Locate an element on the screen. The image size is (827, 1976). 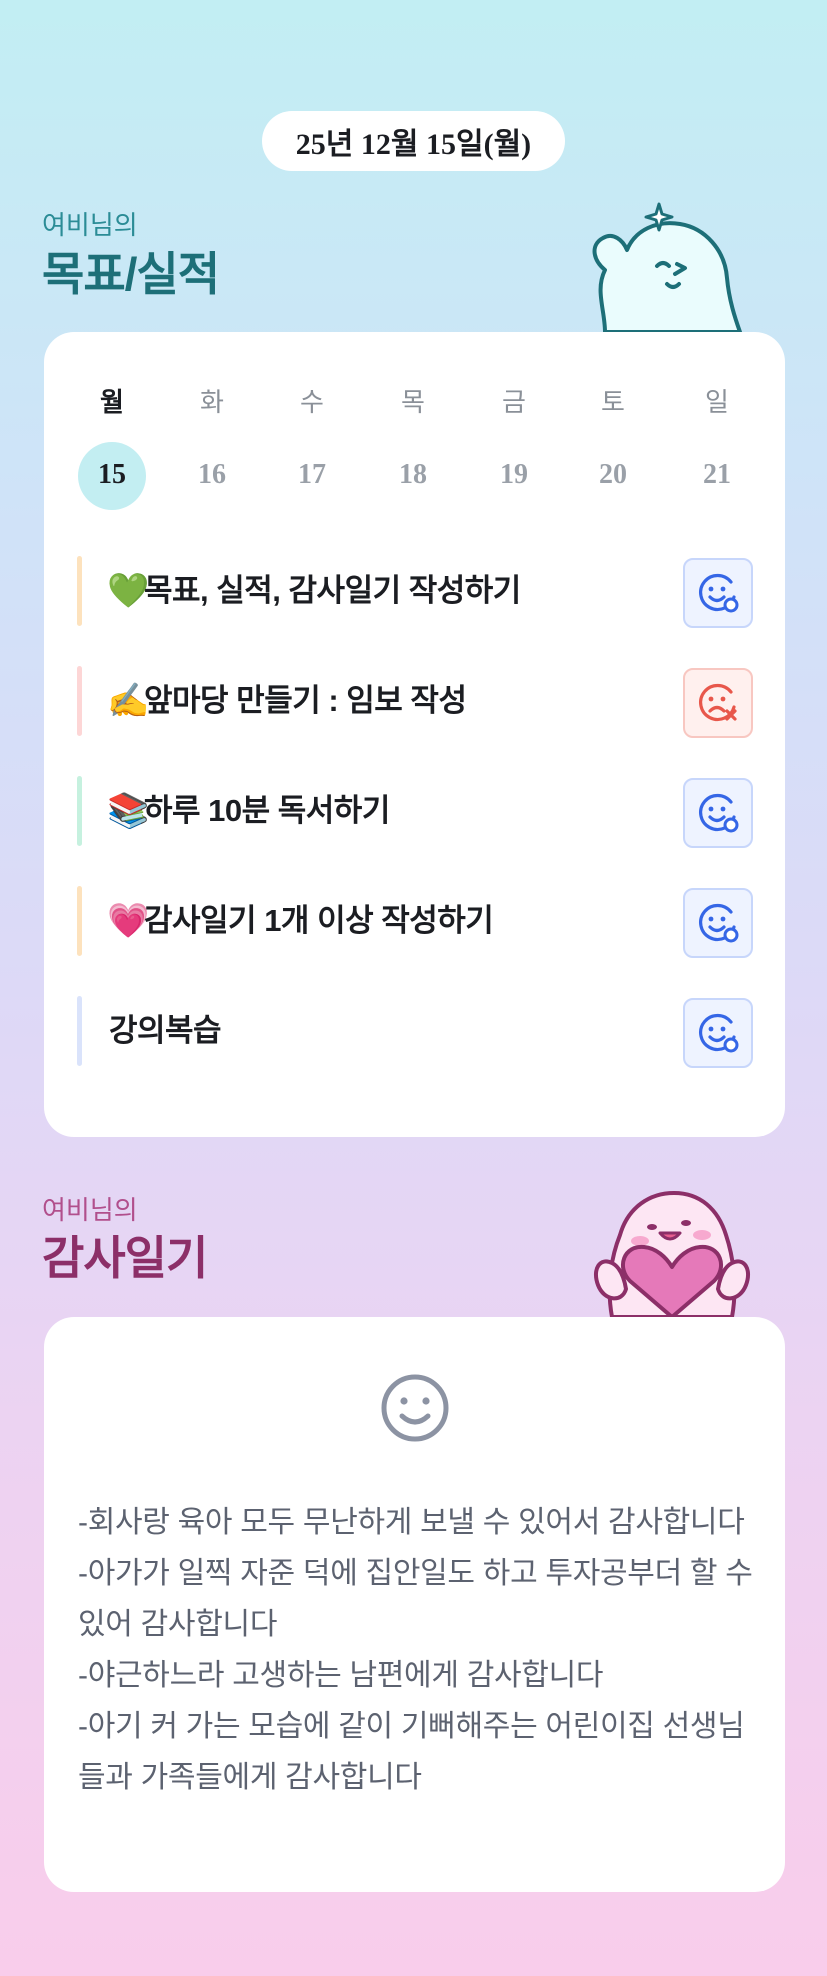
weekday-sun: 일 is located at coordinates (717, 400).